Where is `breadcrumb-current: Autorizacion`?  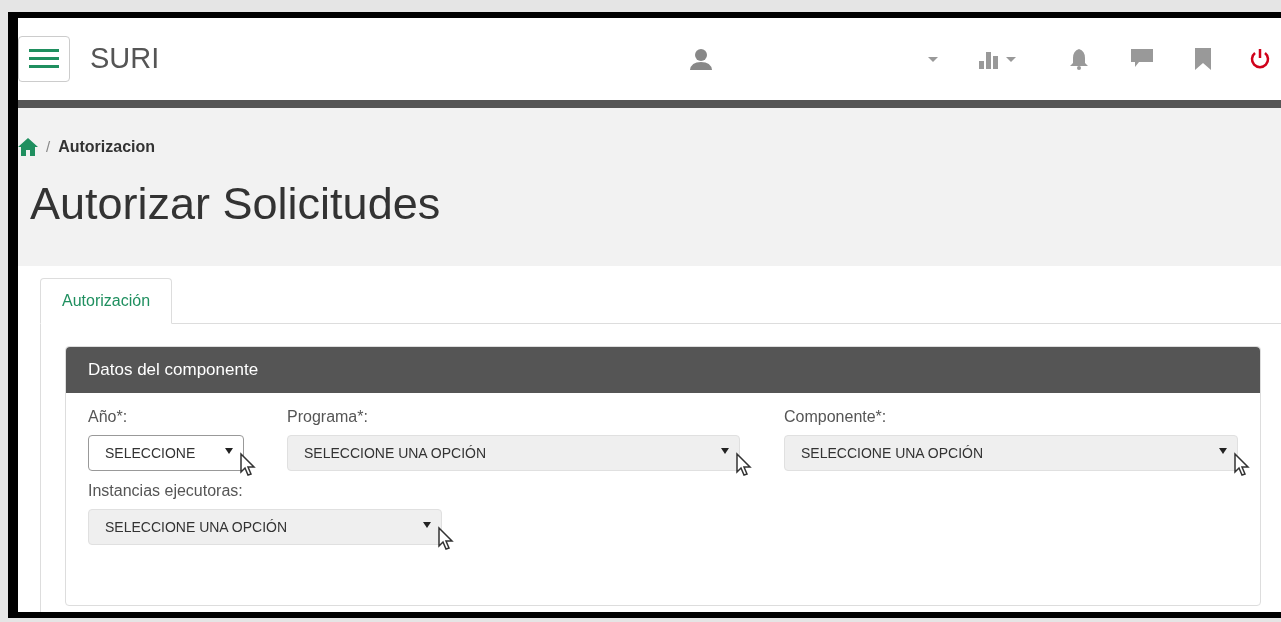 breadcrumb-current: Autorizacion is located at coordinates (107, 147).